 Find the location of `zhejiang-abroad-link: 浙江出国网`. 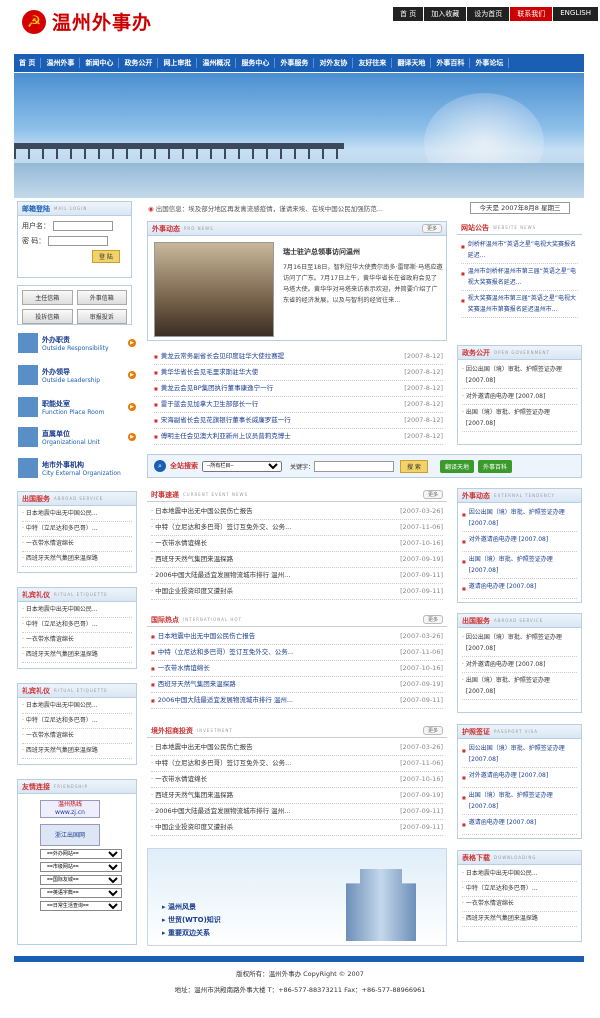

zhejiang-abroad-link: 浙江出国网 is located at coordinates (70, 835).